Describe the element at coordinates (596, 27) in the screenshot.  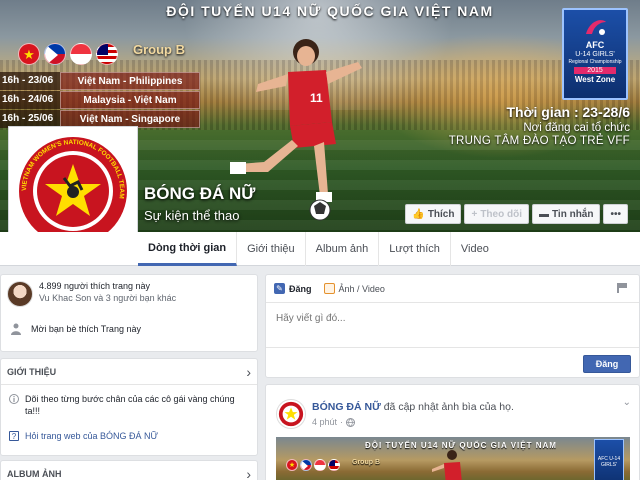
I see `afc-emblem-icon` at that location.